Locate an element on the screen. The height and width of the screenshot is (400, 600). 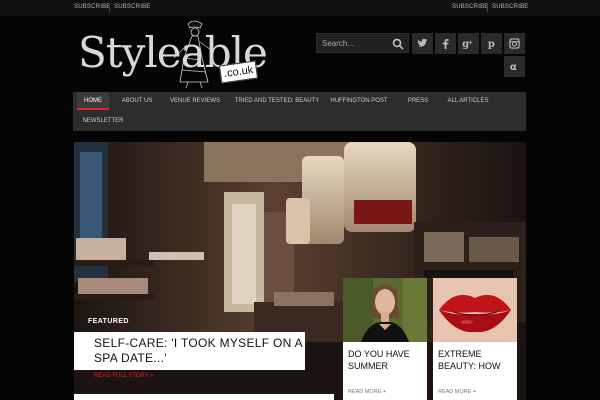
nav-item-about-us: ABOUT US is located at coordinates (137, 101).